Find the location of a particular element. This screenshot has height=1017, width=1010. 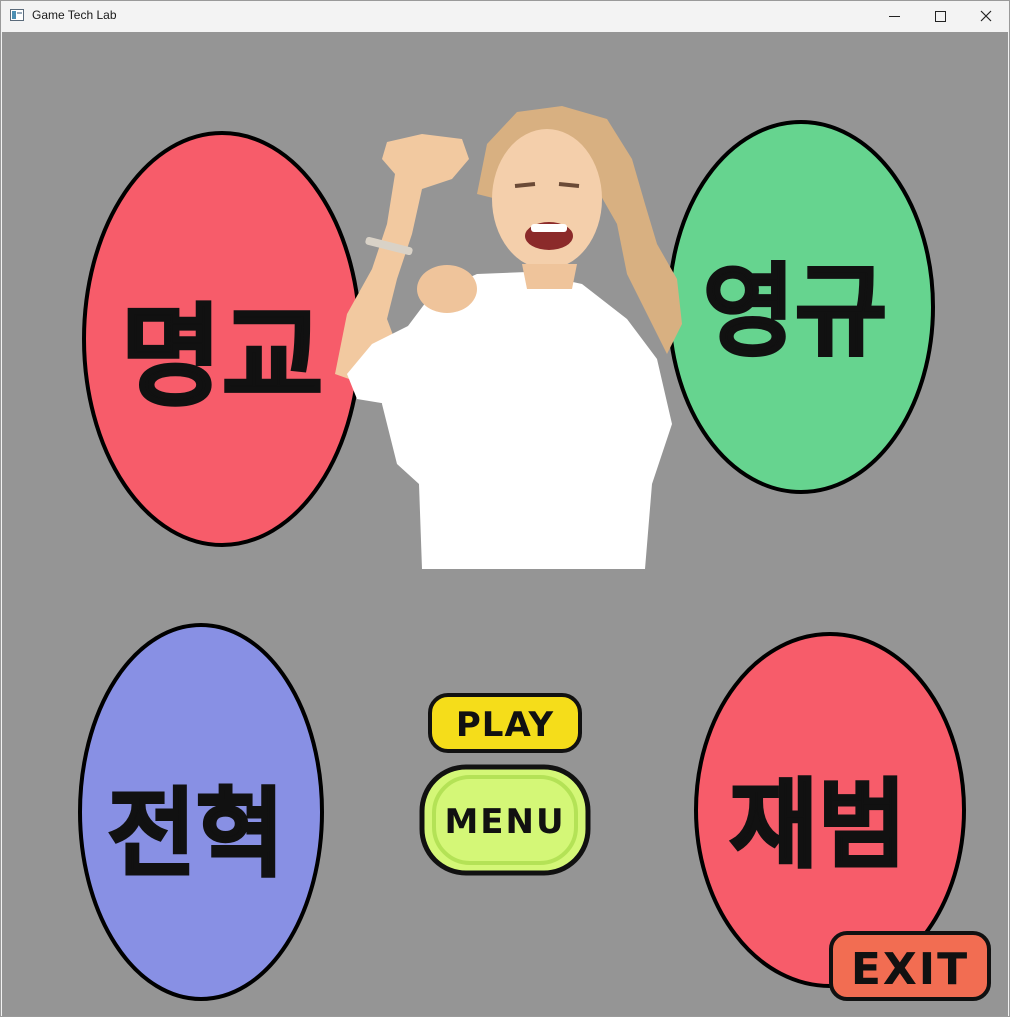

menu-button-label: MENU is located at coordinates (504, 822).